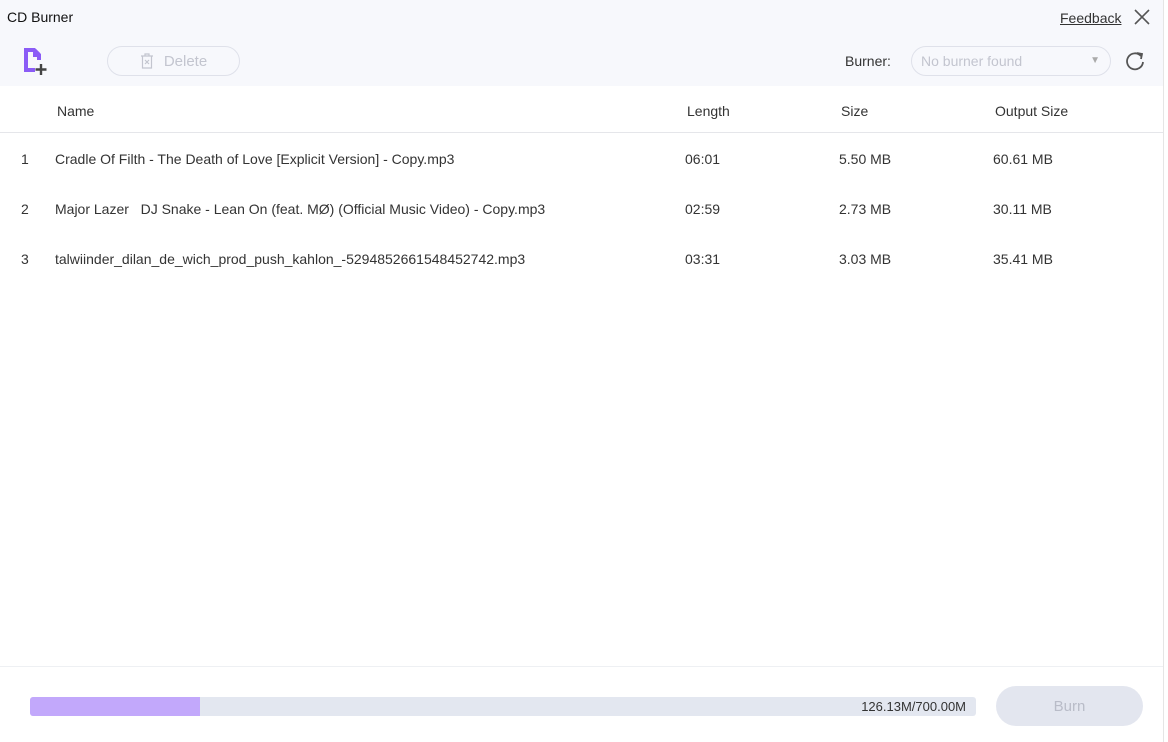  What do you see at coordinates (40, 17) in the screenshot?
I see `window-title: CD Burner` at bounding box center [40, 17].